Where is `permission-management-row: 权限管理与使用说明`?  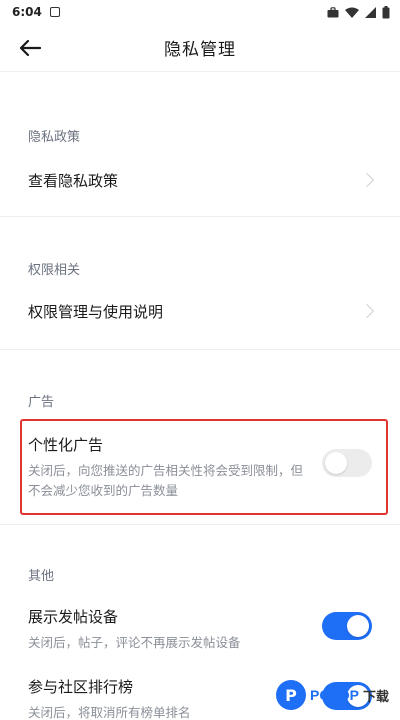
permission-management-row: 权限管理与使用说明 is located at coordinates (200, 311).